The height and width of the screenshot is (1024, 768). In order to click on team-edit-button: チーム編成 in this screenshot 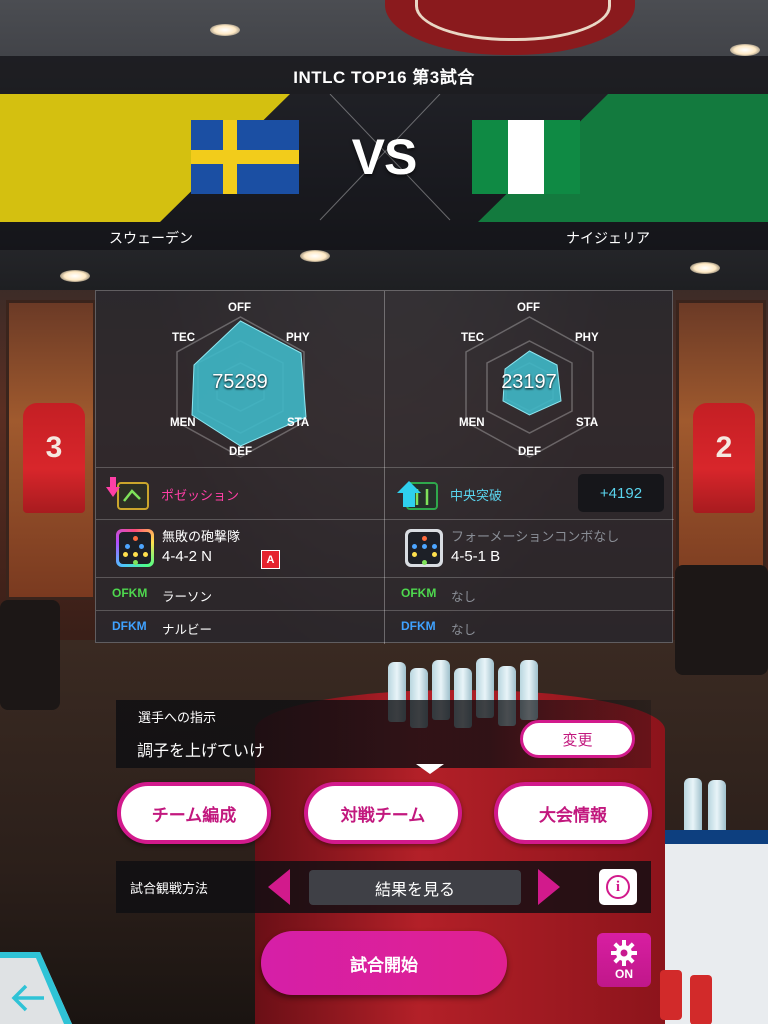, I will do `click(194, 813)`.